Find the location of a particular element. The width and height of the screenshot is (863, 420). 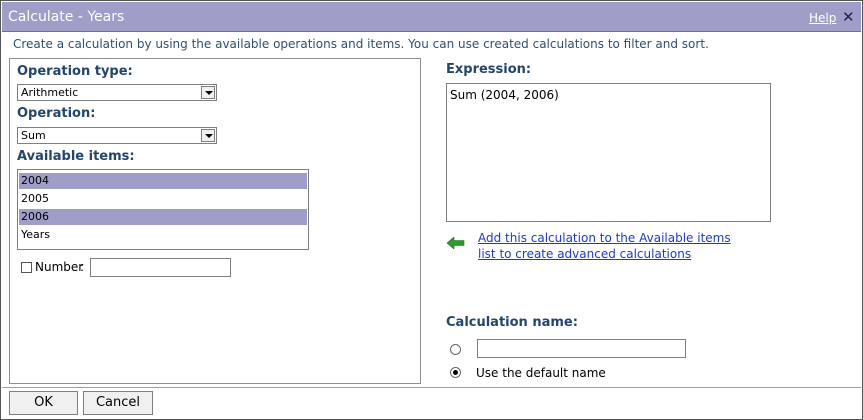

available-items-label: Available items: is located at coordinates (76, 156).